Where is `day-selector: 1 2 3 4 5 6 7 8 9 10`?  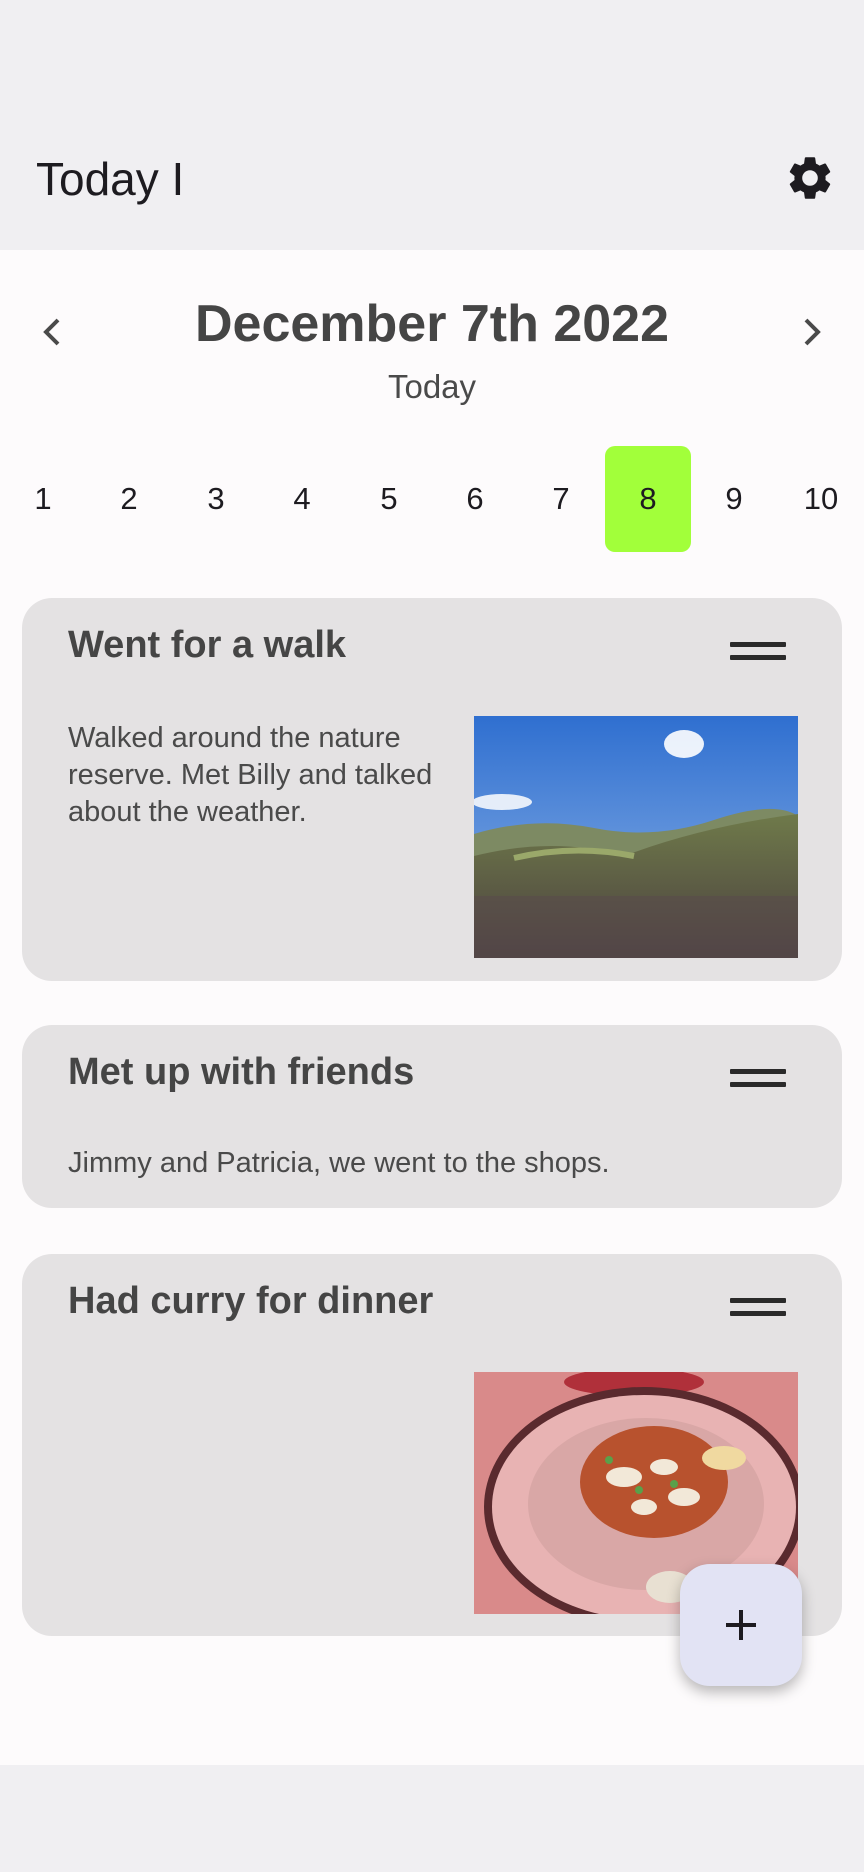 day-selector: 1 2 3 4 5 6 7 8 9 10 is located at coordinates (432, 499).